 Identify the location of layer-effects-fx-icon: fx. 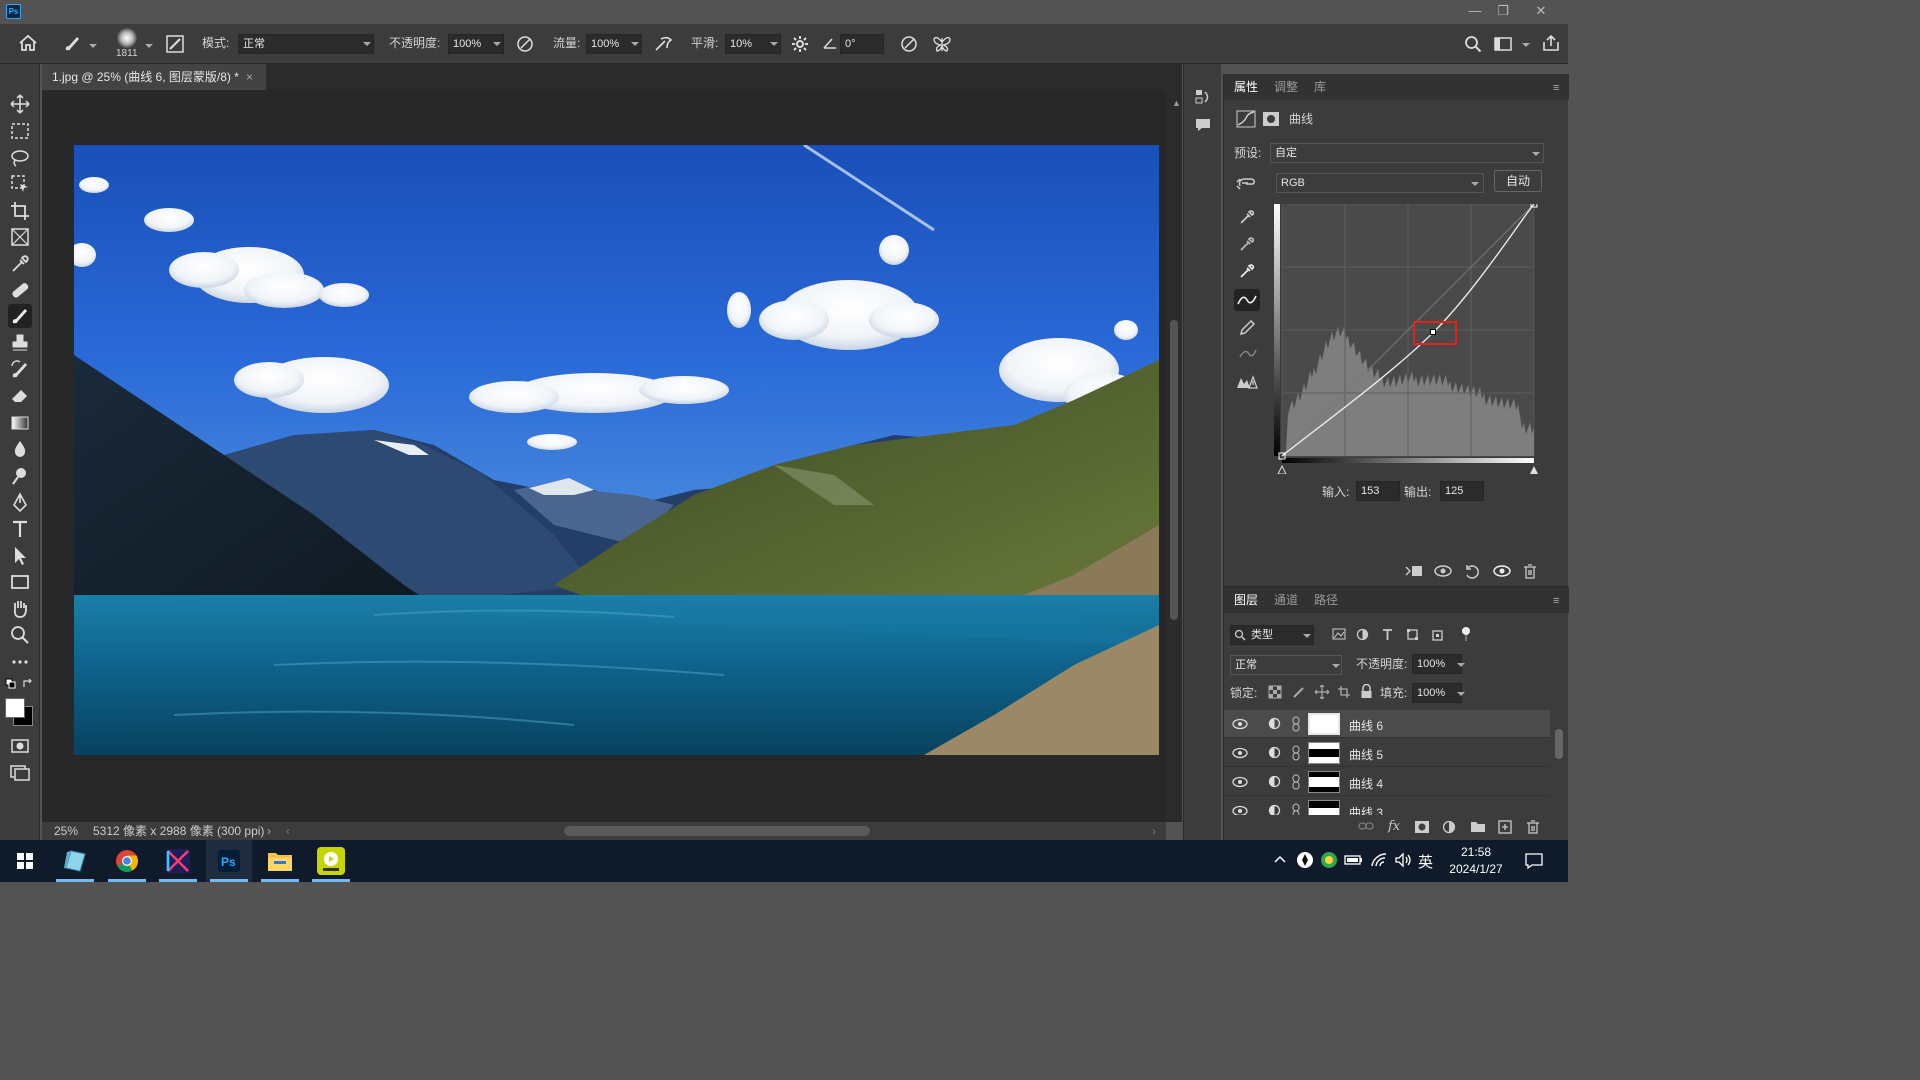
(1394, 826).